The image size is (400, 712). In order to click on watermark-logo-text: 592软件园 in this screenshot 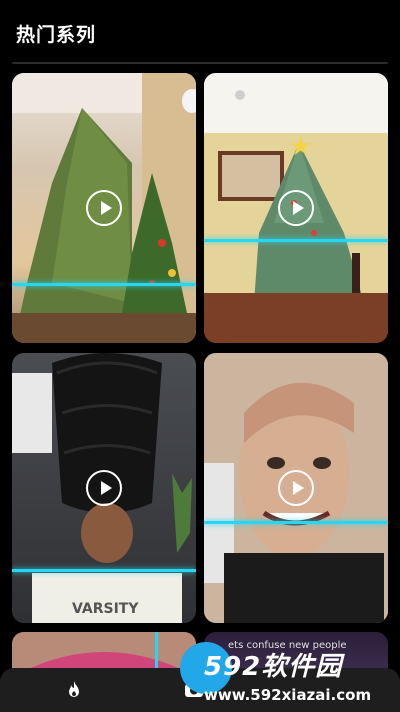, I will do `click(273, 667)`.